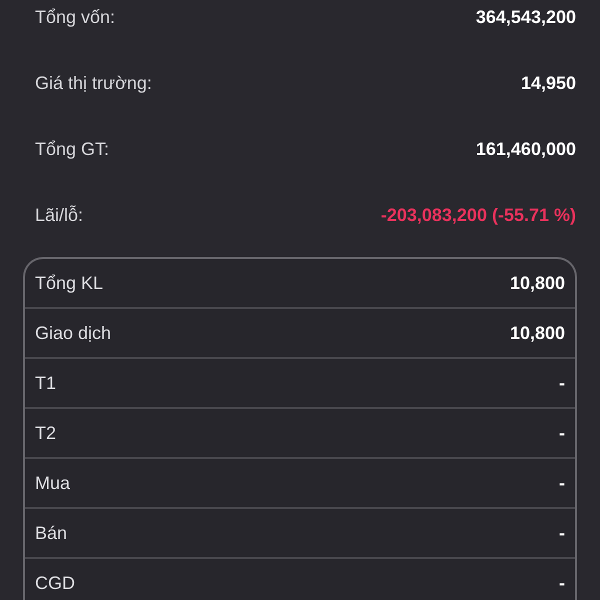  Describe the element at coordinates (55, 583) in the screenshot. I see `detail-label: CGD` at that location.